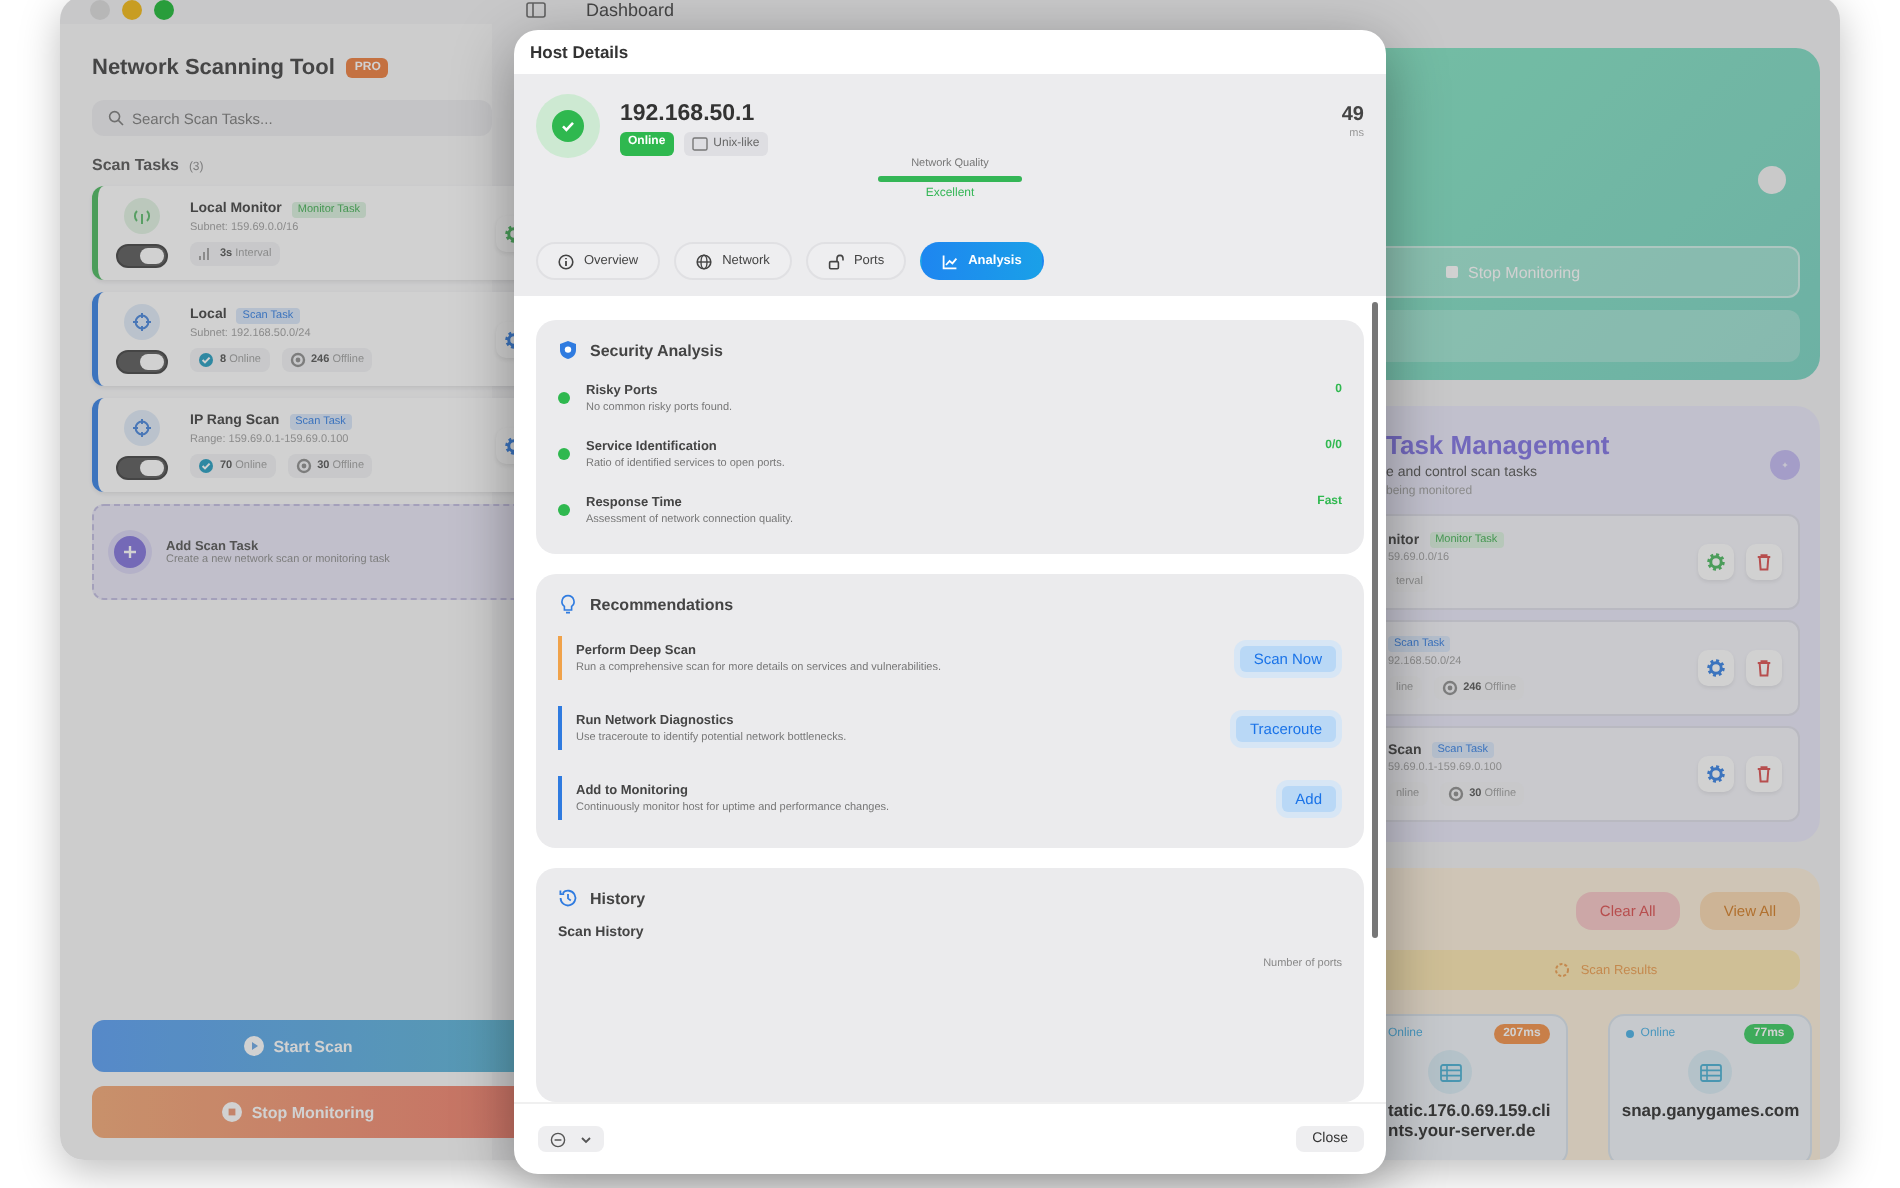  What do you see at coordinates (135, 165) in the screenshot?
I see `section-title: Scan Tasks` at bounding box center [135, 165].